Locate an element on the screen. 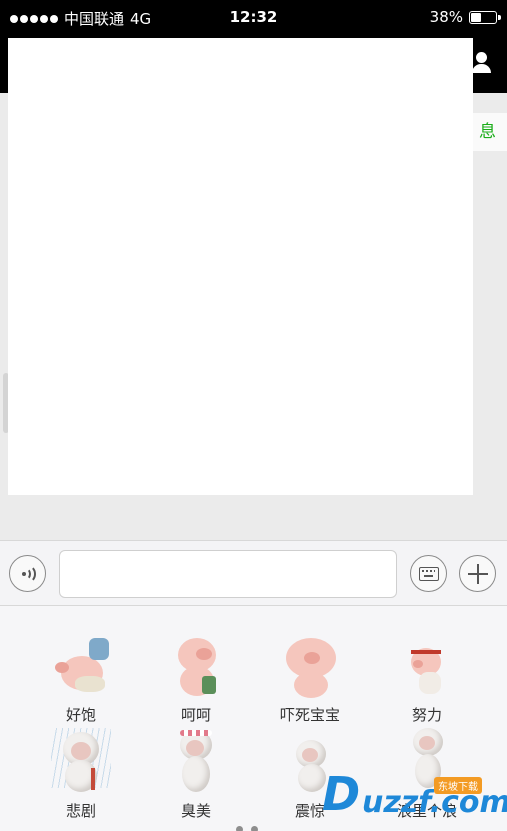 Image resolution: width=507 pixels, height=831 pixels. sticker-item: 努力 is located at coordinates (427, 682).